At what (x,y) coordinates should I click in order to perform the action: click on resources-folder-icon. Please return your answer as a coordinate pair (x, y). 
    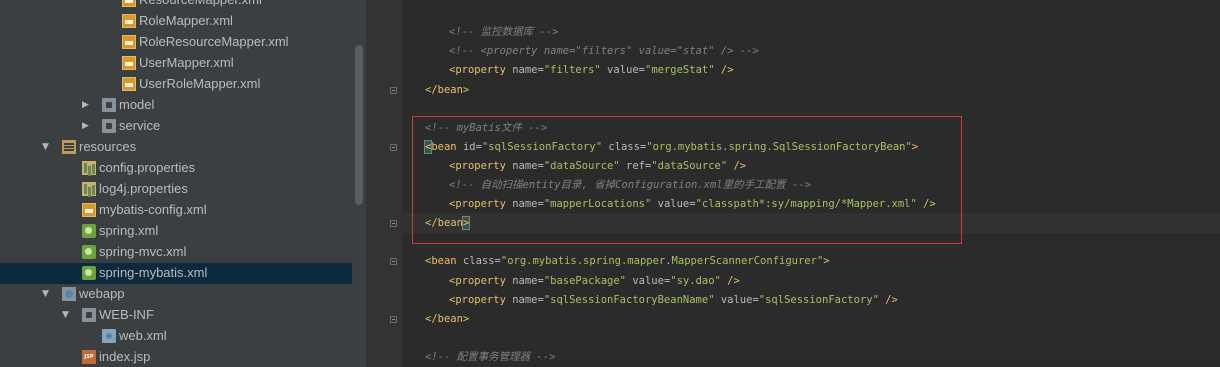
    Looking at the image, I should click on (69, 147).